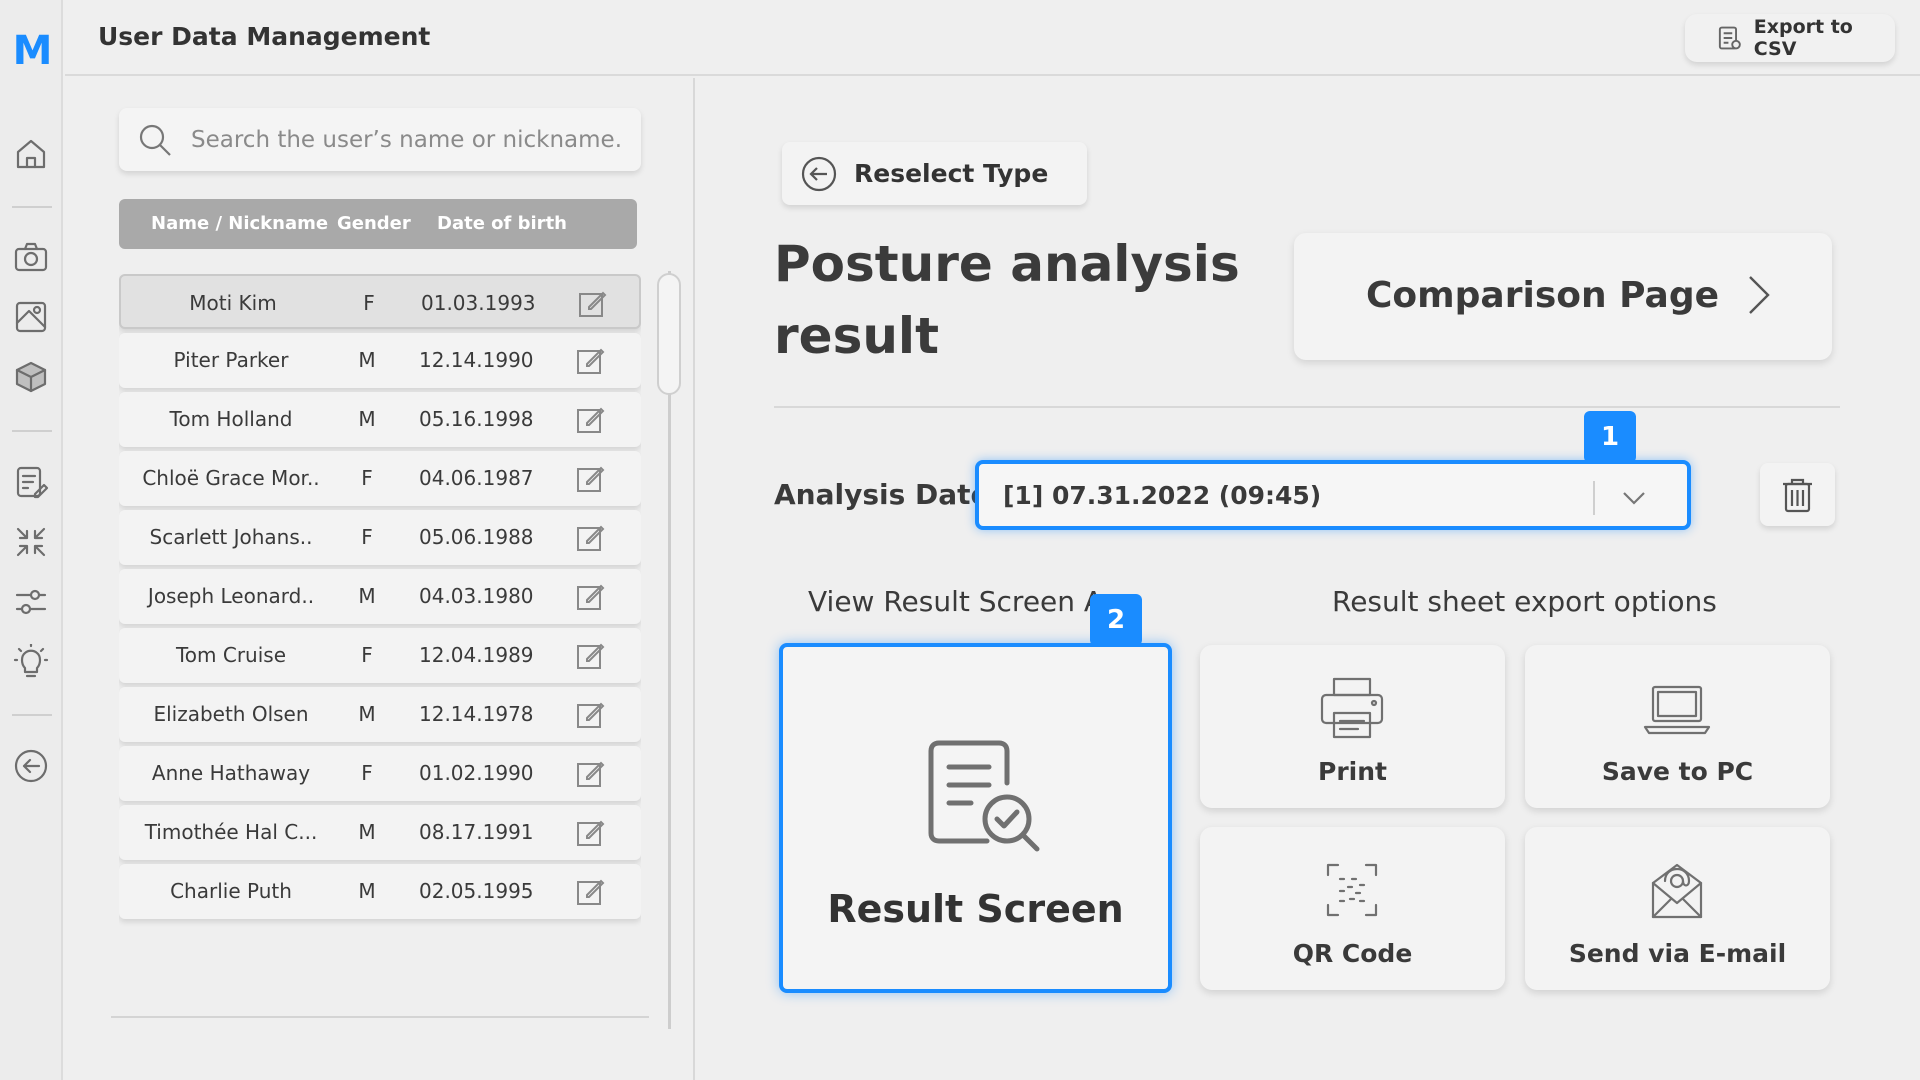  What do you see at coordinates (1352, 890) in the screenshot?
I see `qr-scan-icon` at bounding box center [1352, 890].